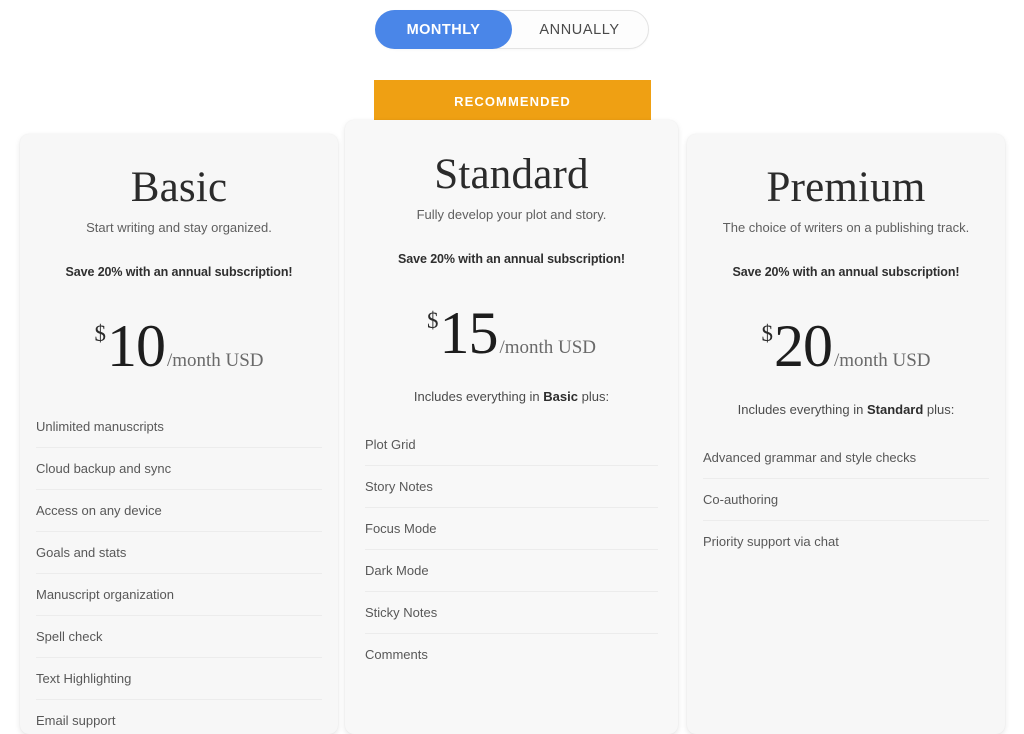 Image resolution: width=1024 pixels, height=734 pixels. Describe the element at coordinates (468, 333) in the screenshot. I see `price-amount: 15` at that location.